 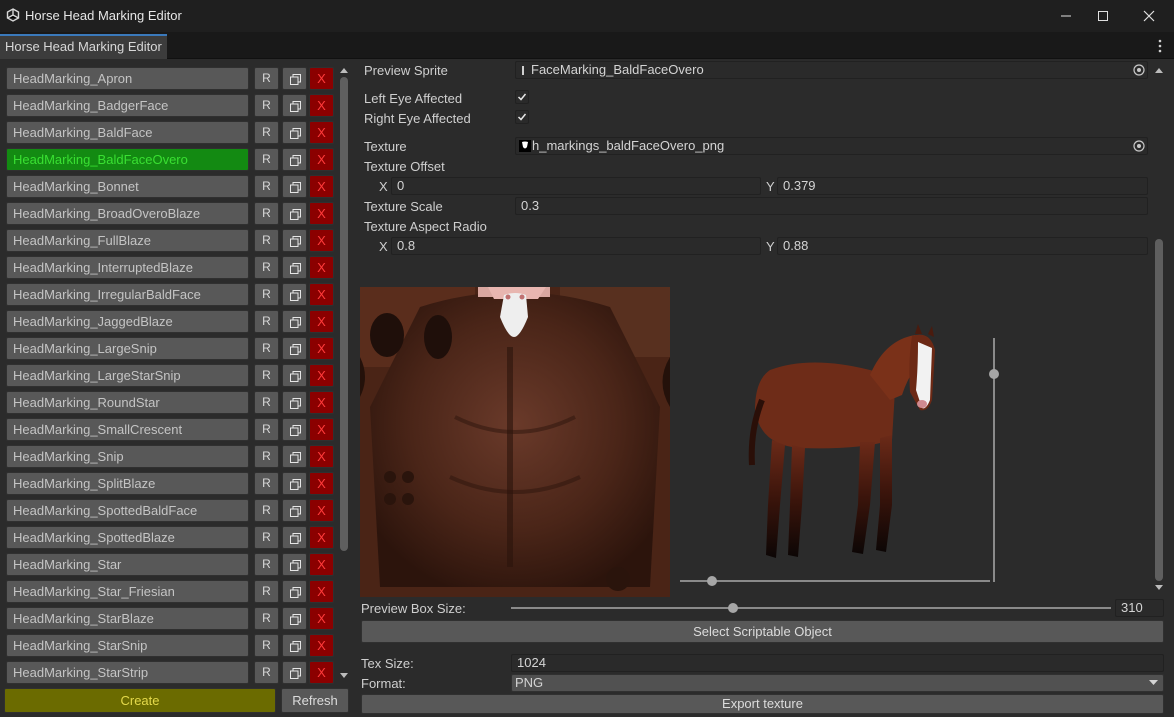 I want to click on tab-horse-head-marking-editor: Horse Head Marking Editor, so click(x=83, y=46).